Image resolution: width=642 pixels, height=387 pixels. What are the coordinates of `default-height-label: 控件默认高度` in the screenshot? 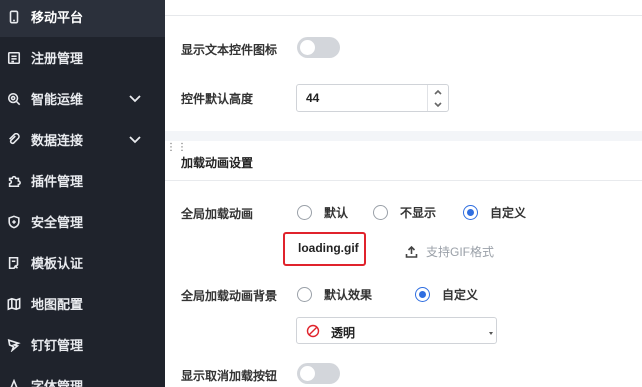 It's located at (217, 99).